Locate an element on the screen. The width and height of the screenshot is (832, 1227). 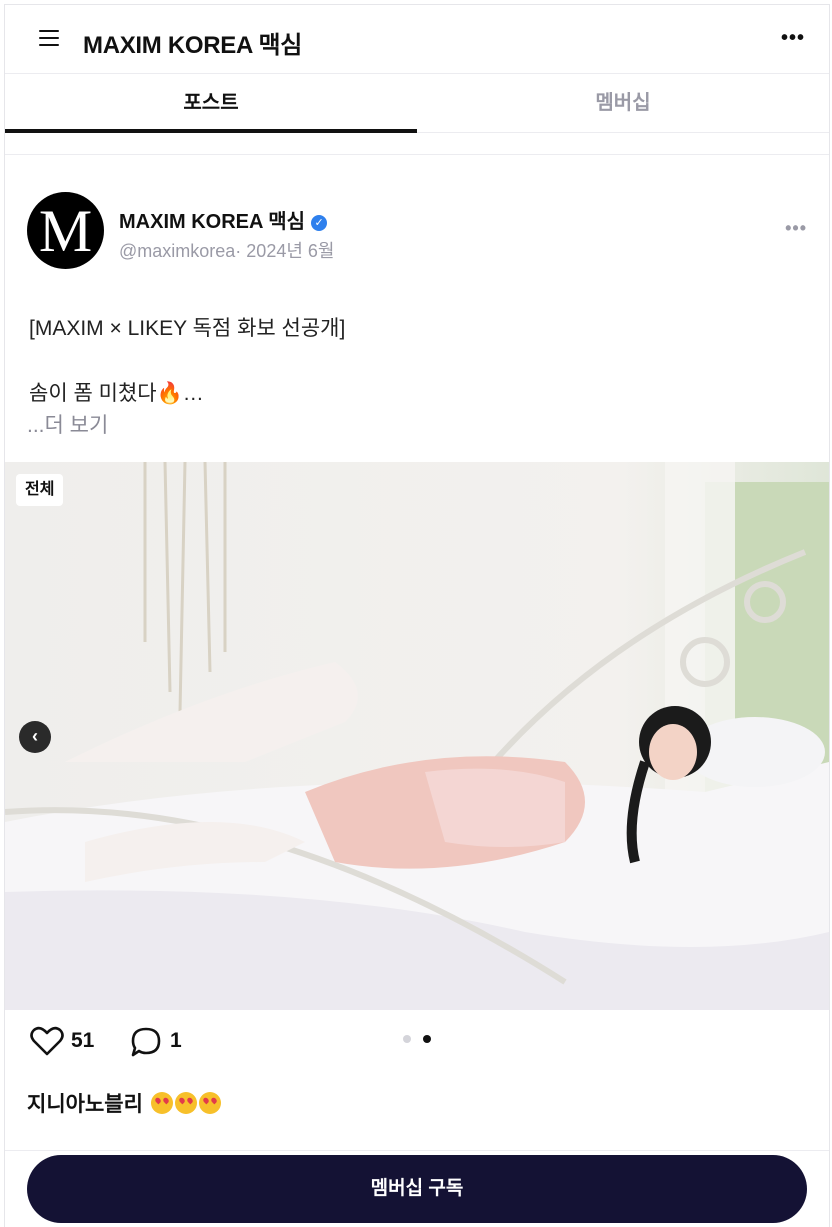
page-title: MAXIM KOREA 맥심 is located at coordinates (193, 45).